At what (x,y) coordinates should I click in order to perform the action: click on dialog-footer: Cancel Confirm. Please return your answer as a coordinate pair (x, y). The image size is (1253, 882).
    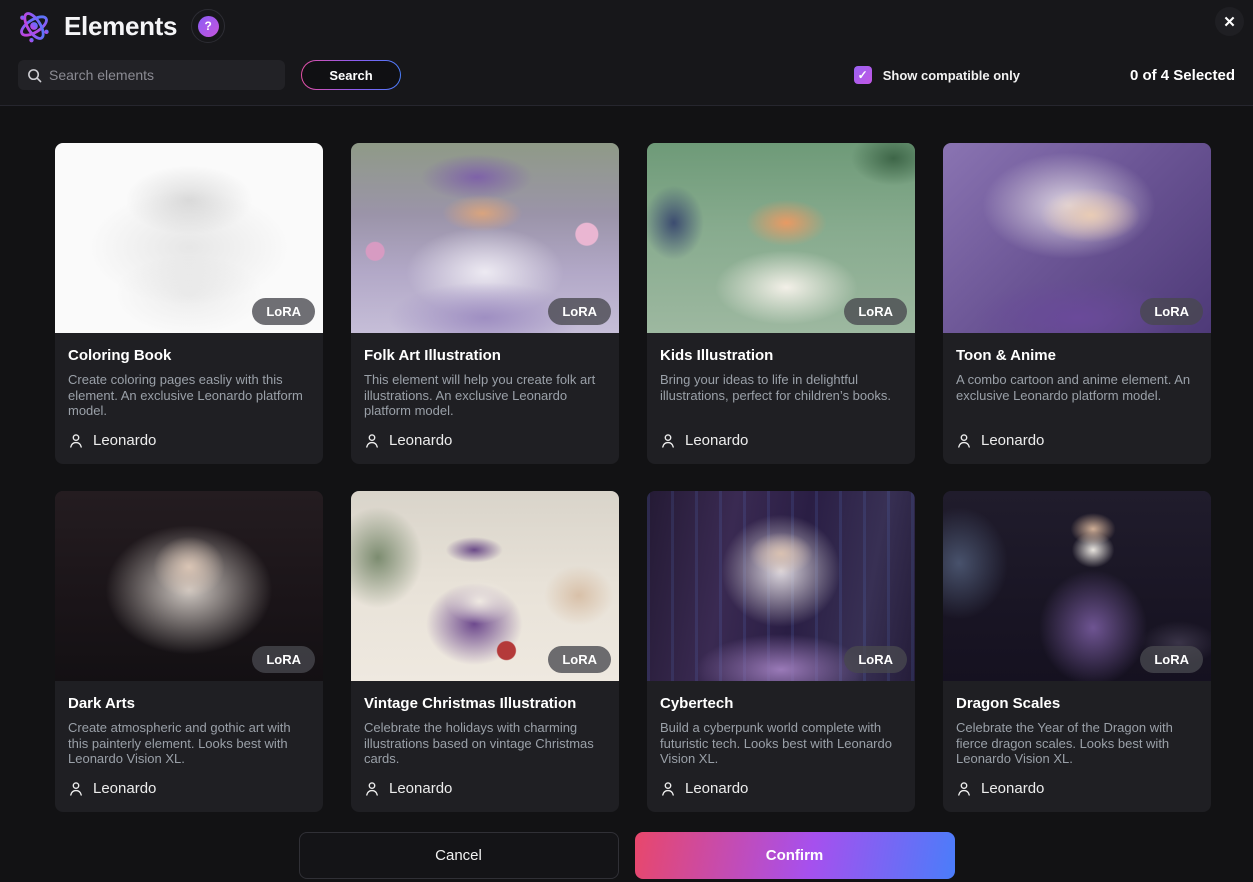
    Looking at the image, I should click on (626, 855).